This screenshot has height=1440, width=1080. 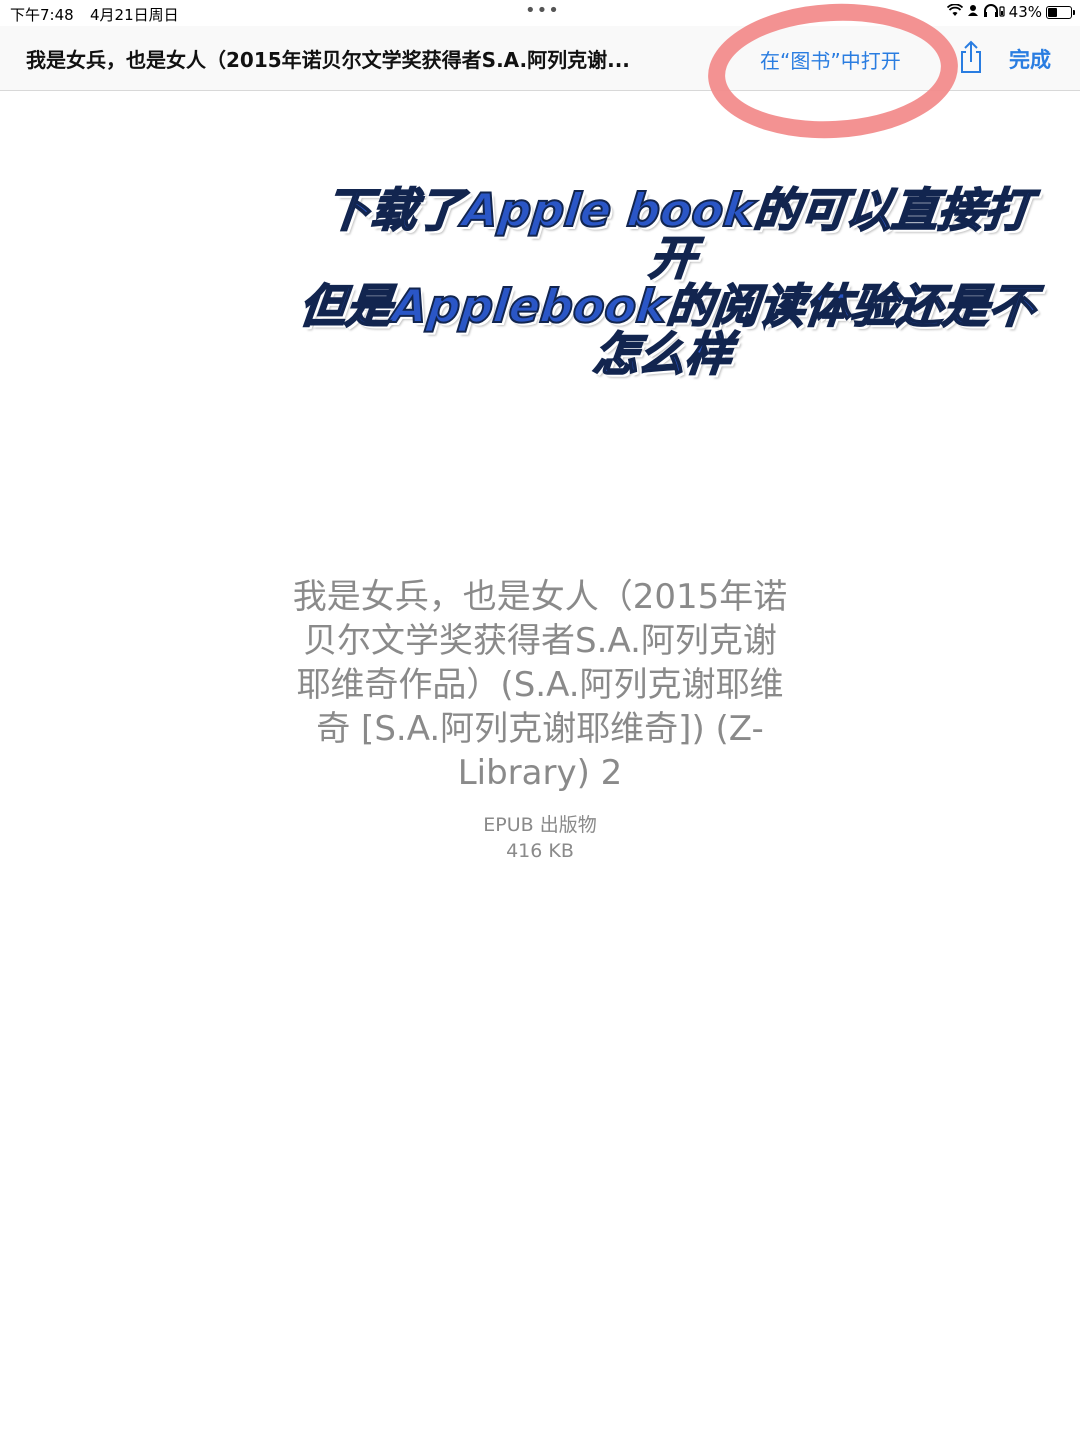 I want to click on multitasking-dots-icon: •••, so click(x=542, y=10).